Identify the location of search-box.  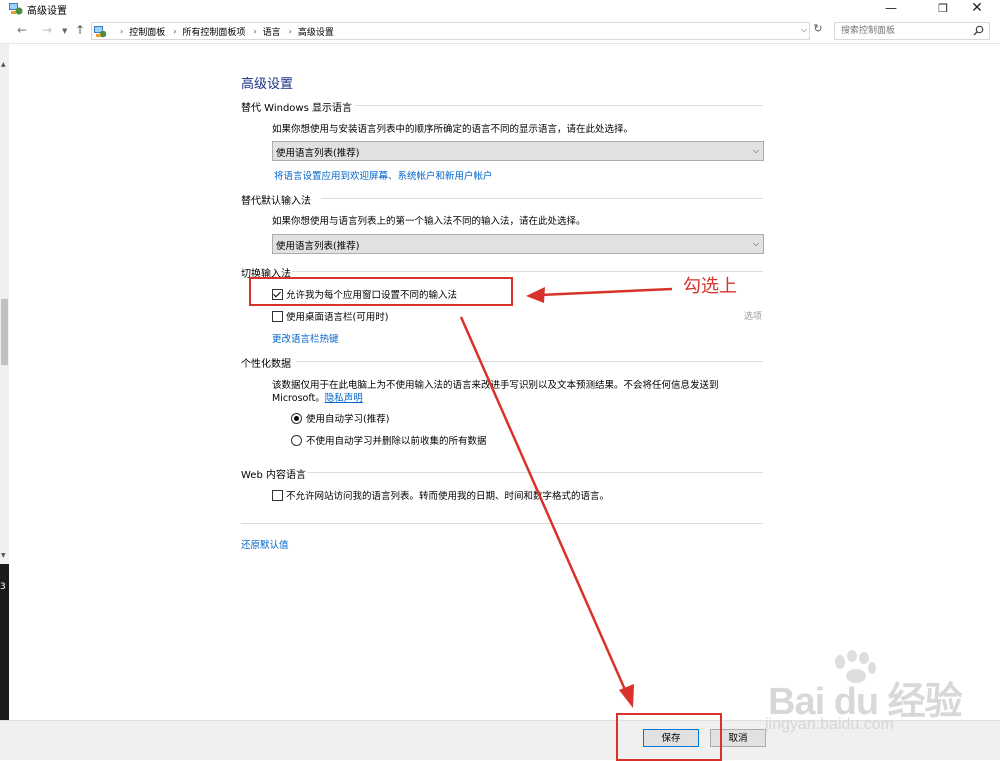
(912, 31).